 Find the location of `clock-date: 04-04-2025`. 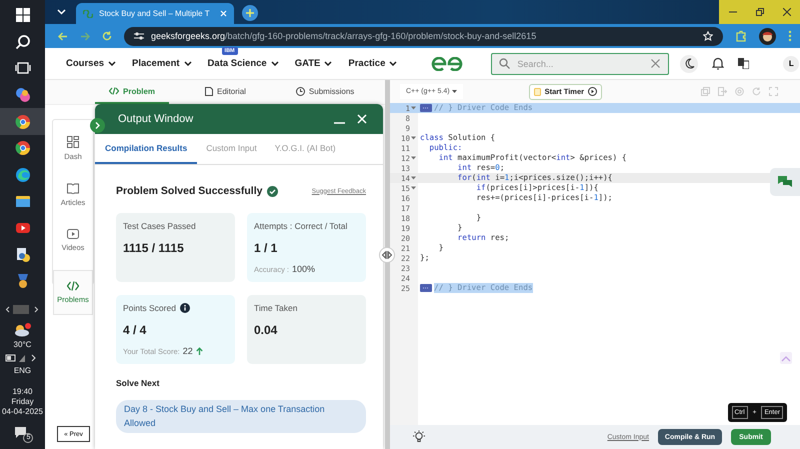

clock-date: 04-04-2025 is located at coordinates (22, 412).